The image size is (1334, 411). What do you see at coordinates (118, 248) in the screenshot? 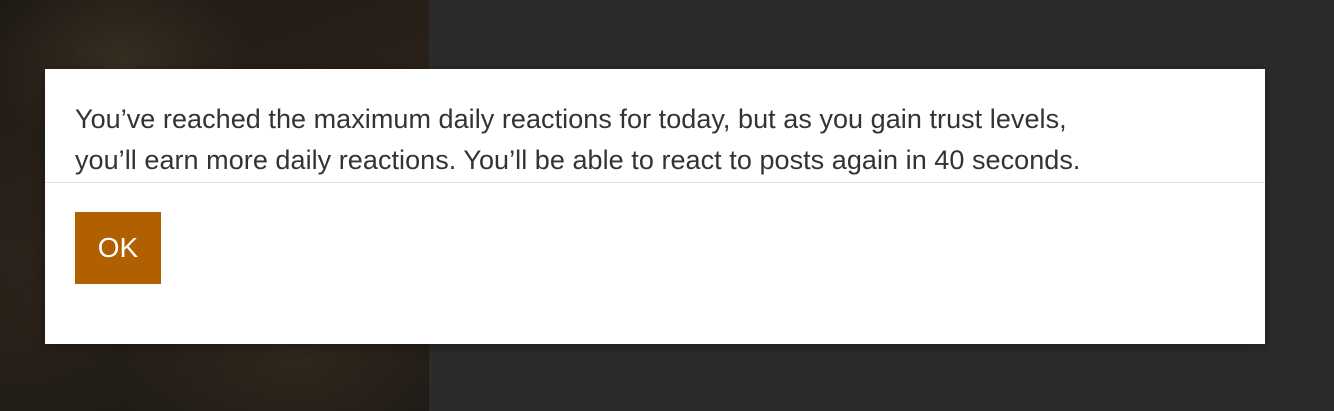
I see `ok-button: OK` at bounding box center [118, 248].